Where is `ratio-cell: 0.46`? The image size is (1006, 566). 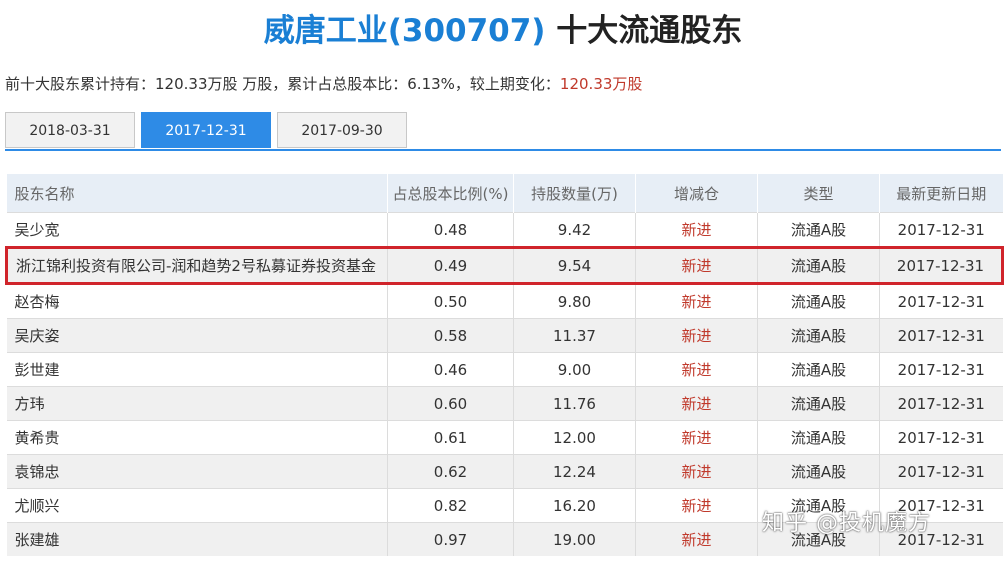
ratio-cell: 0.46 is located at coordinates (450, 369).